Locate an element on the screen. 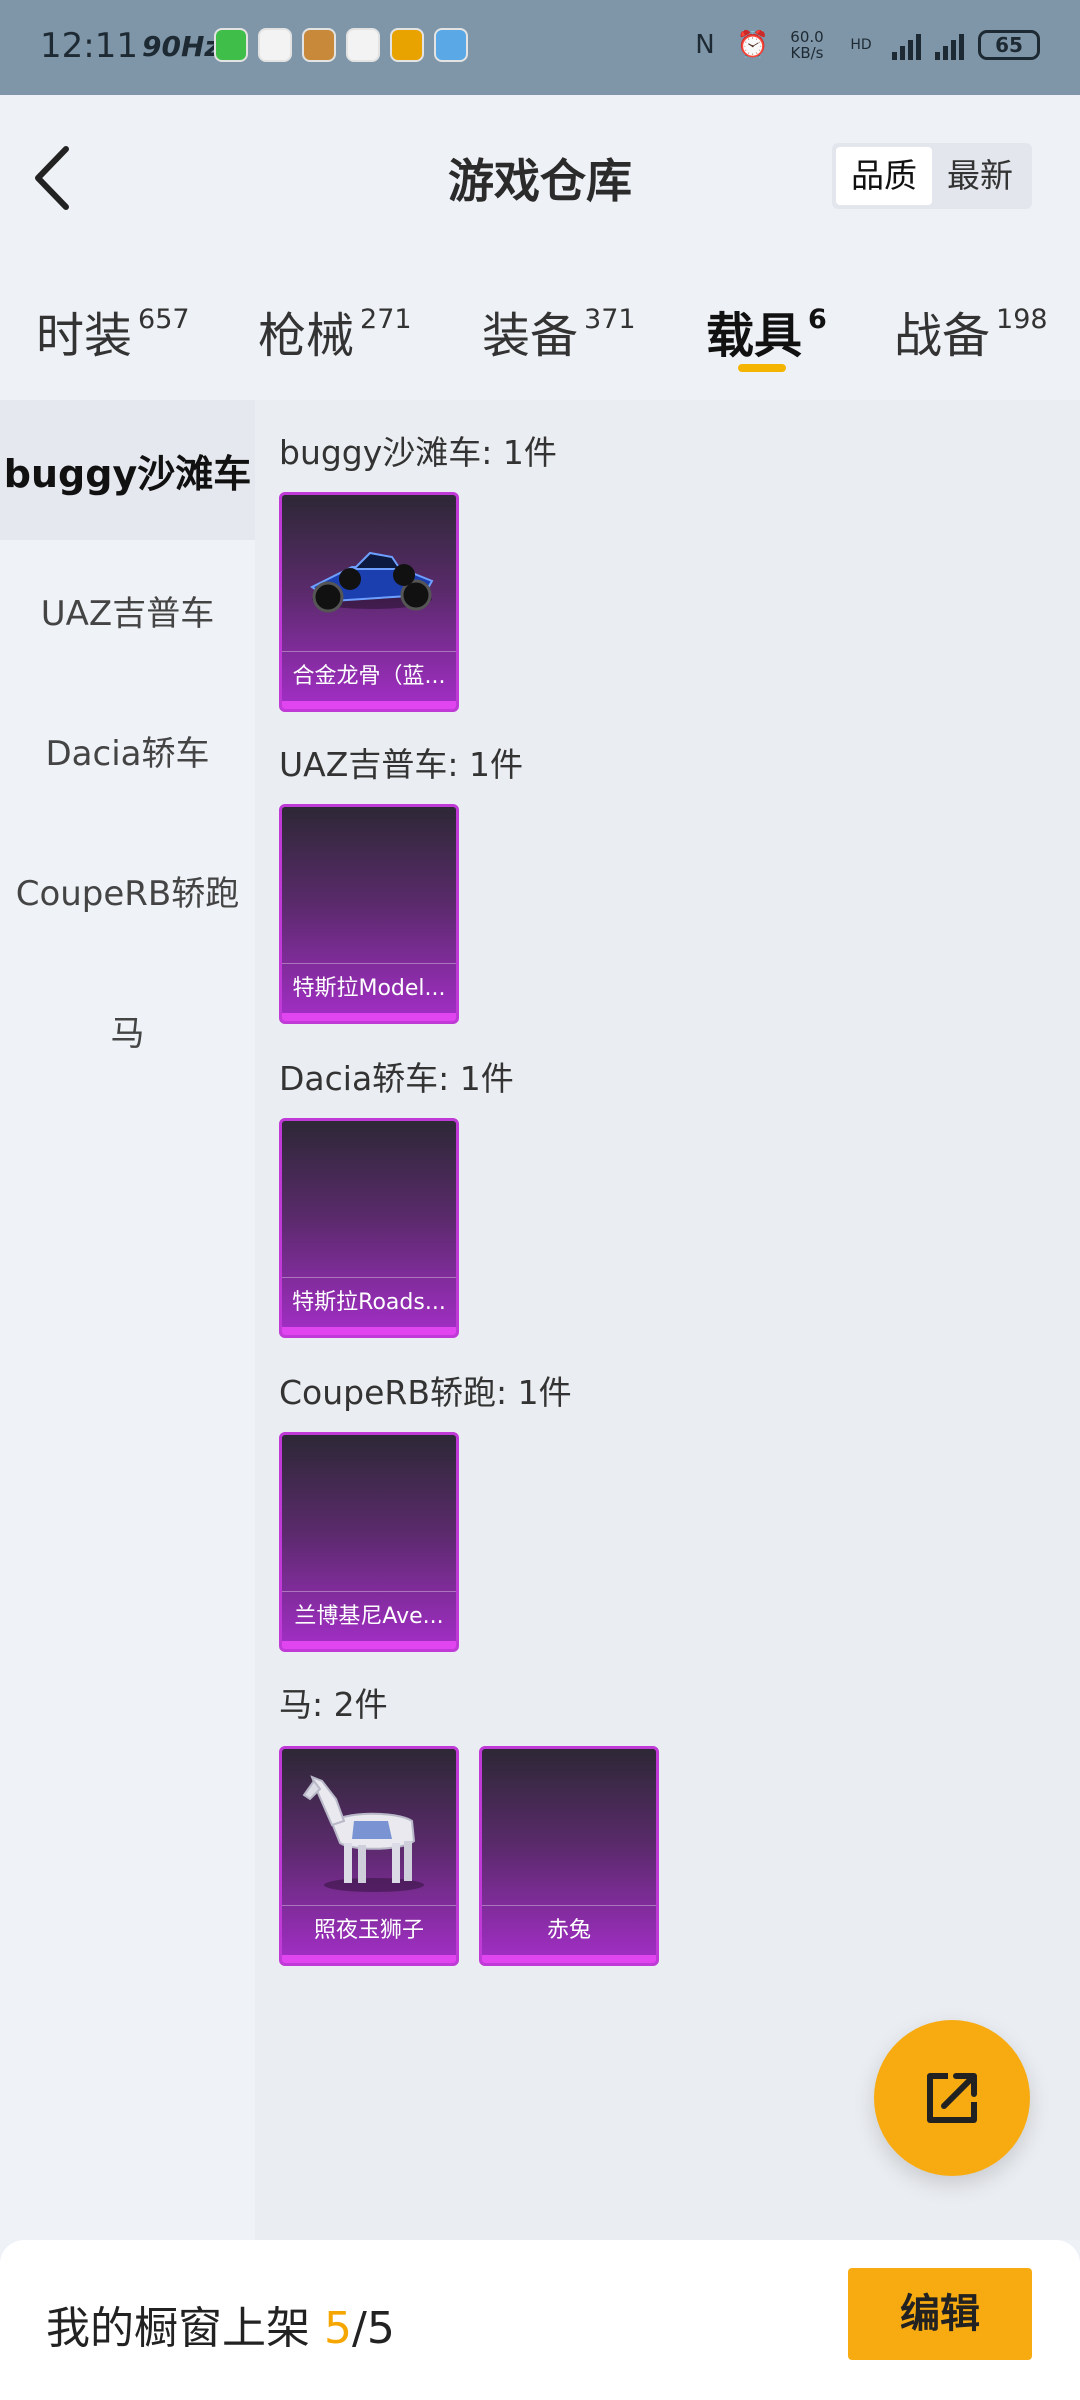  showcase-label: 我的橱窗上架 is located at coordinates (178, 2328).